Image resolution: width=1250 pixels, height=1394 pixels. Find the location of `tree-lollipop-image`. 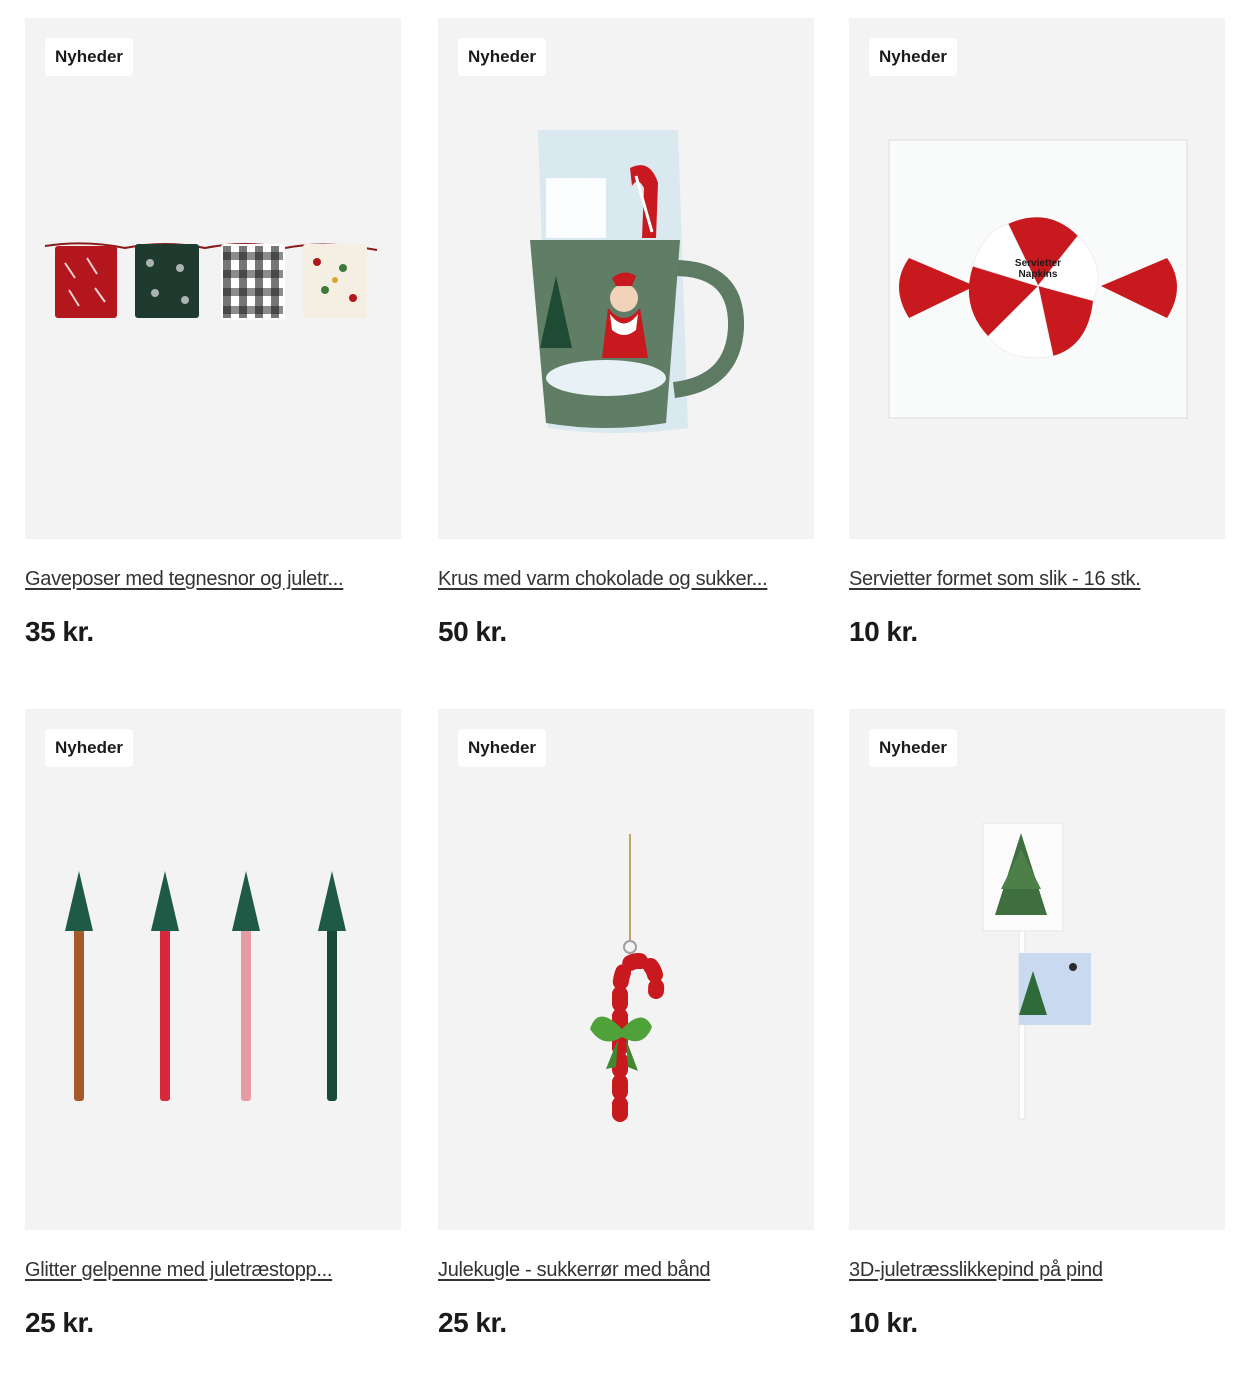

tree-lollipop-image is located at coordinates (1036, 971).